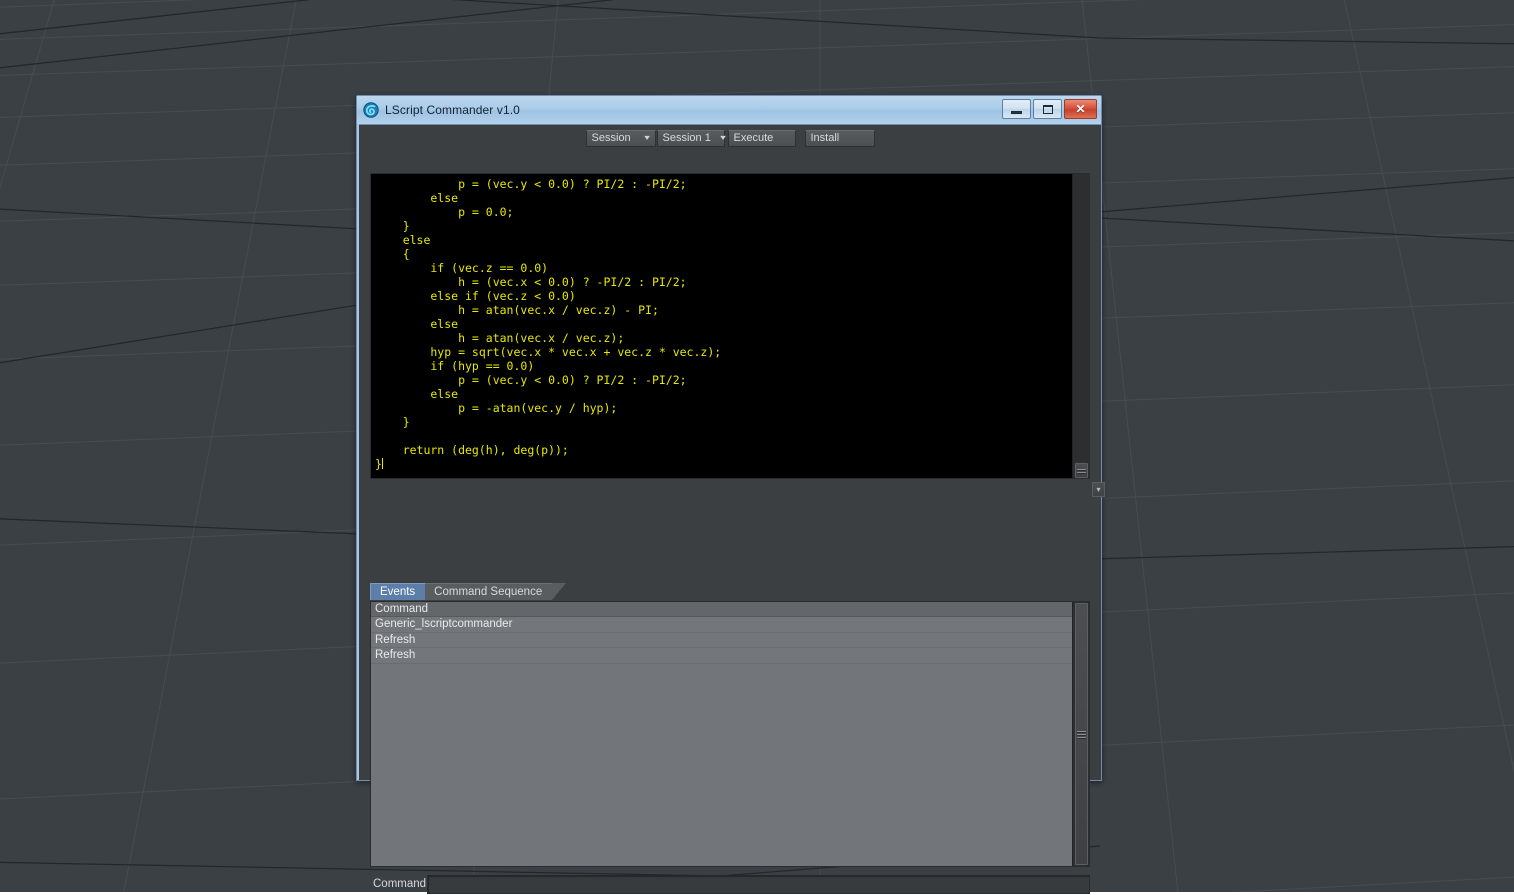 The width and height of the screenshot is (1514, 895). What do you see at coordinates (452, 110) in the screenshot?
I see `window-title: LScript Commander v1.0` at bounding box center [452, 110].